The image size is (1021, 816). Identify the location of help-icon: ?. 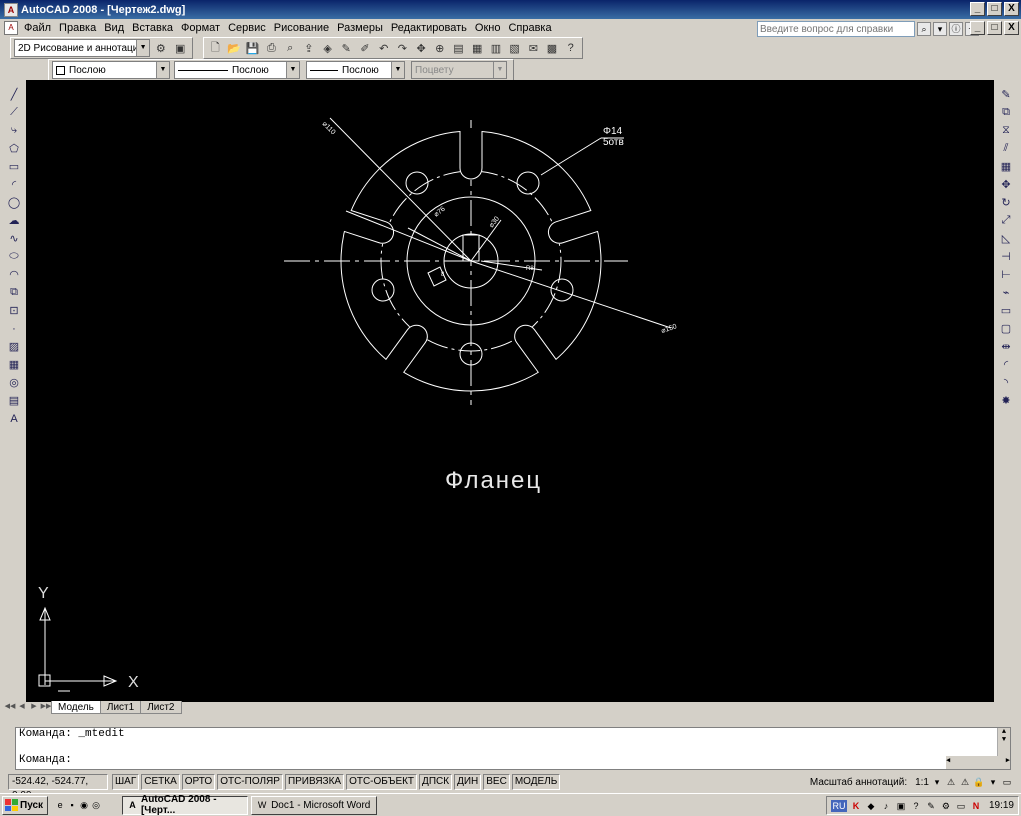
(570, 48).